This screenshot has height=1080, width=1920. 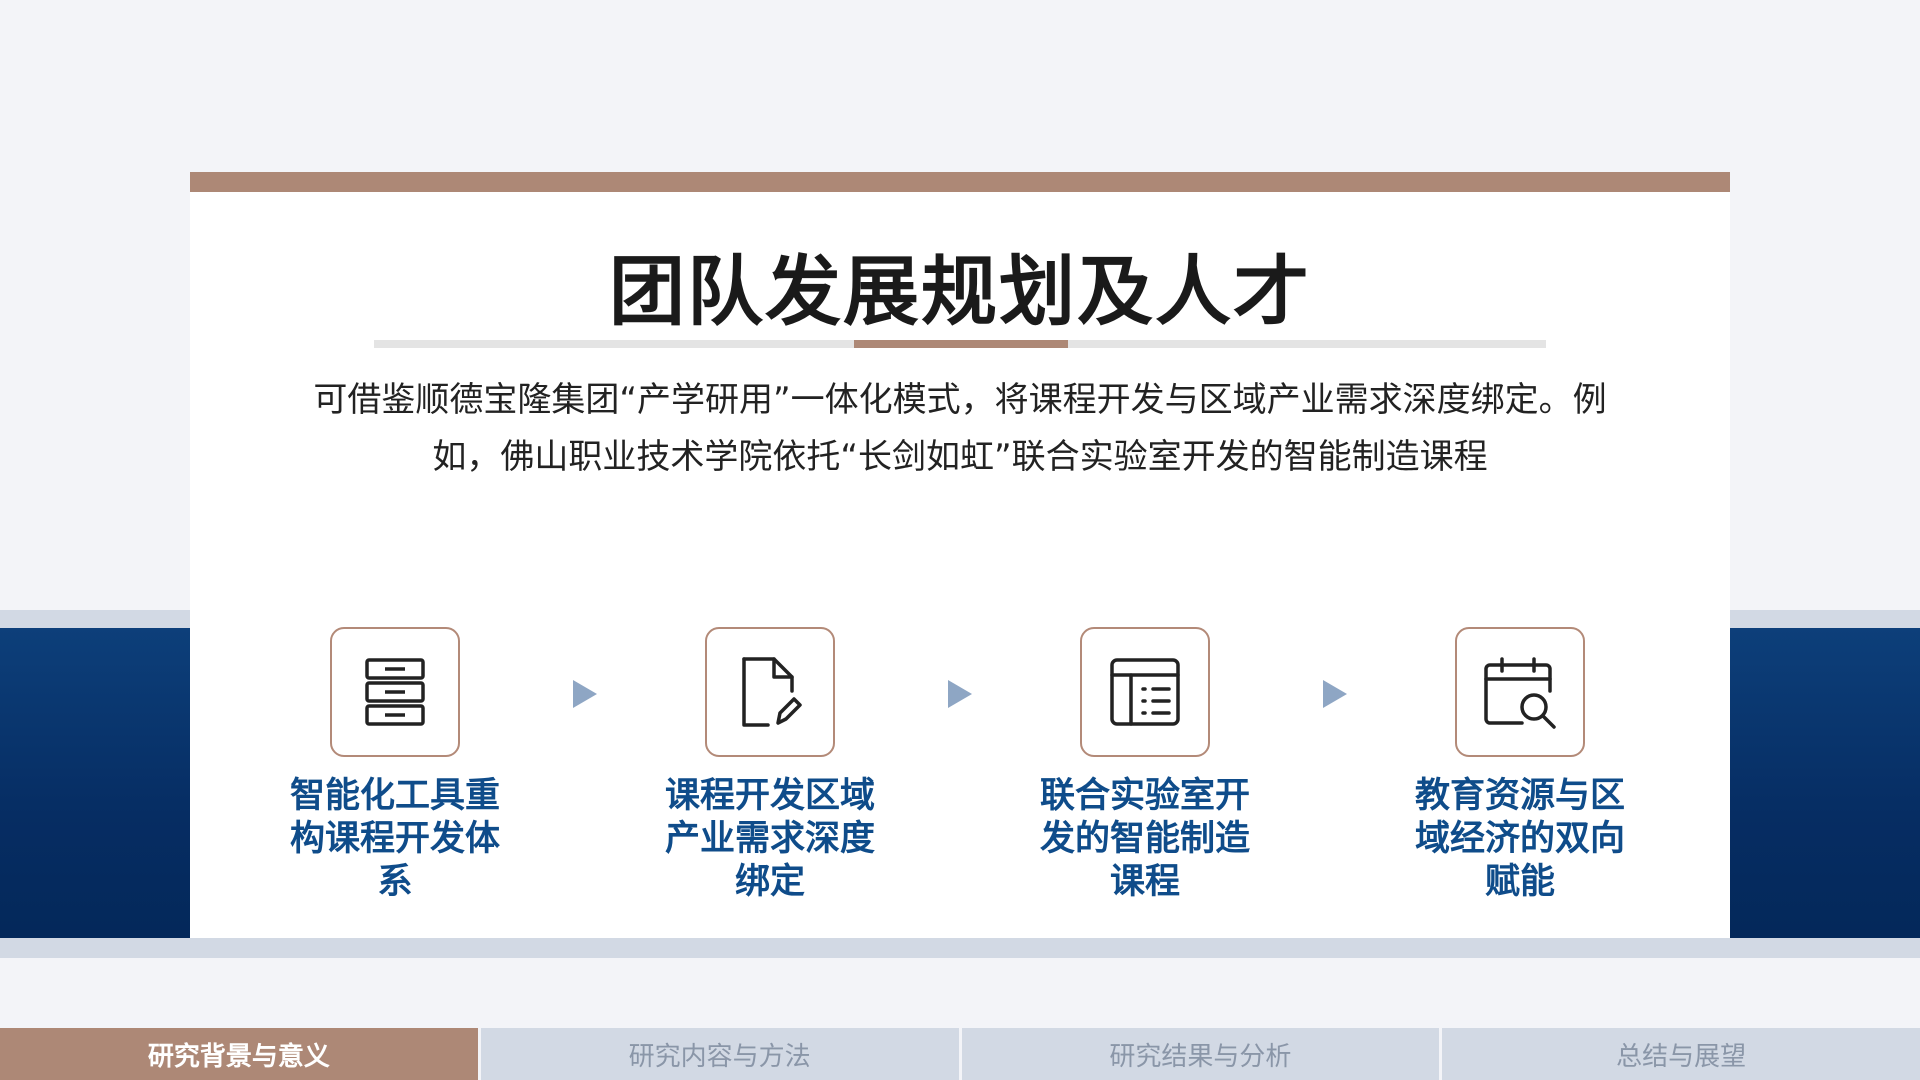 I want to click on step-4-icon-box, so click(x=1520, y=692).